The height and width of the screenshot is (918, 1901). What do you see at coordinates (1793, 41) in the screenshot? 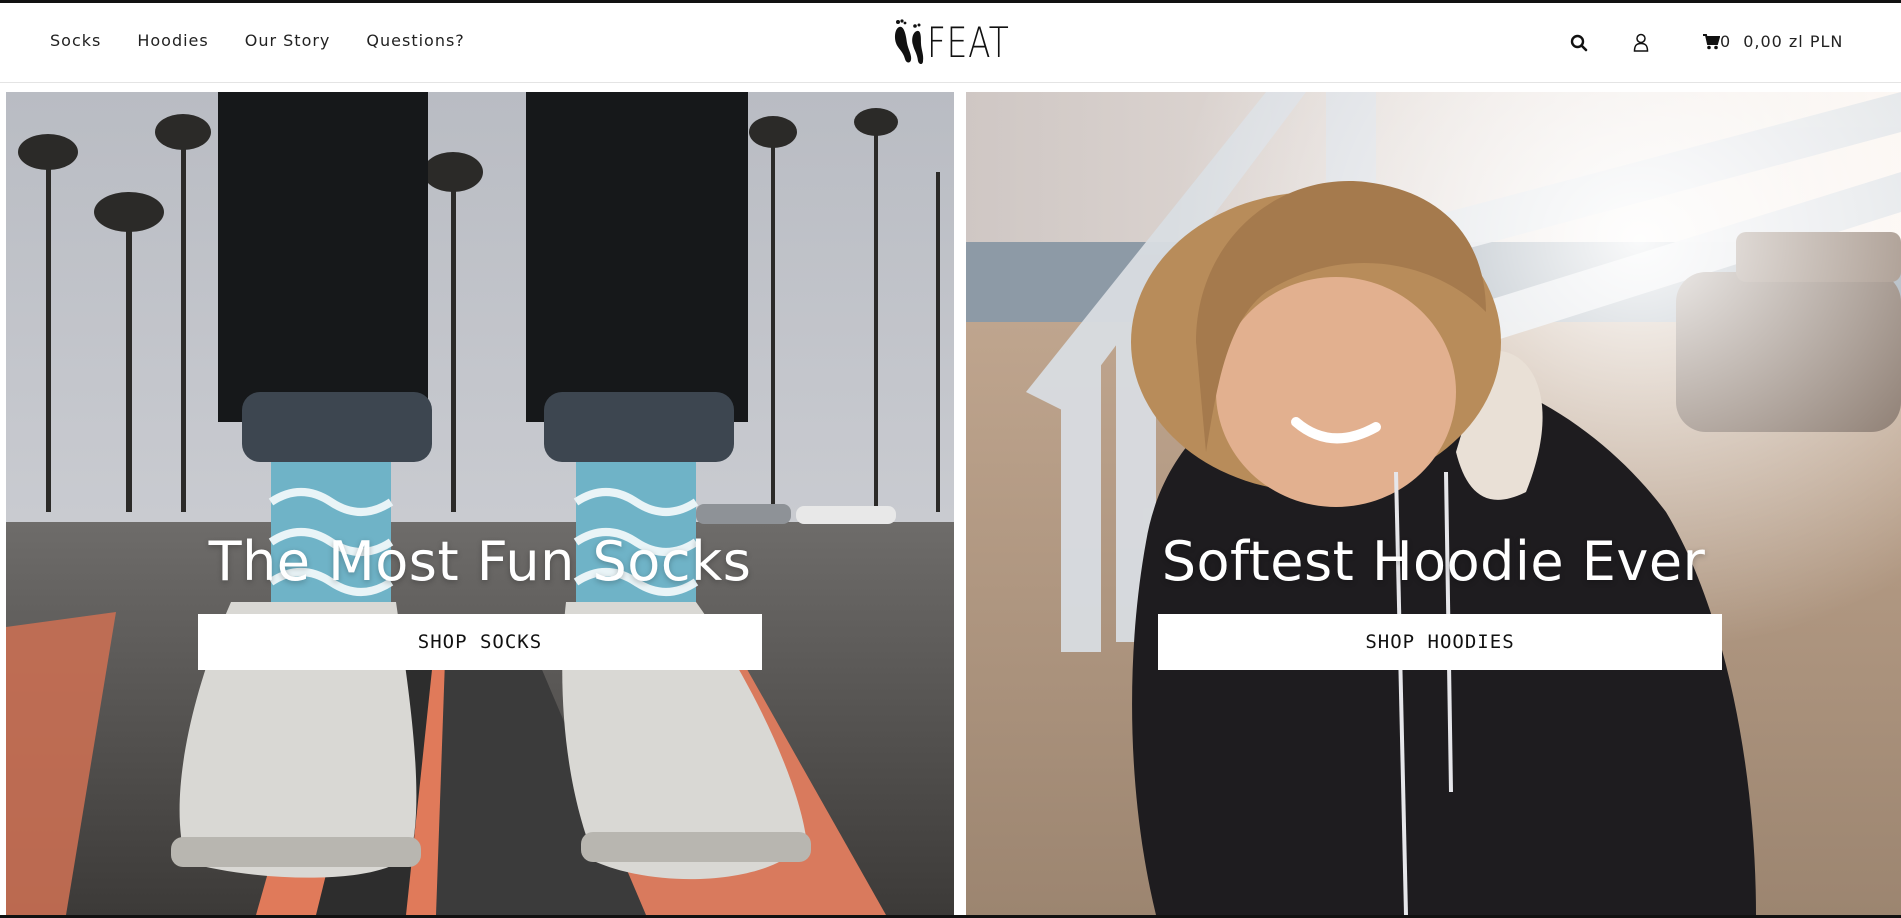
I see `cart-total: 0,00 zl PLN` at bounding box center [1793, 41].